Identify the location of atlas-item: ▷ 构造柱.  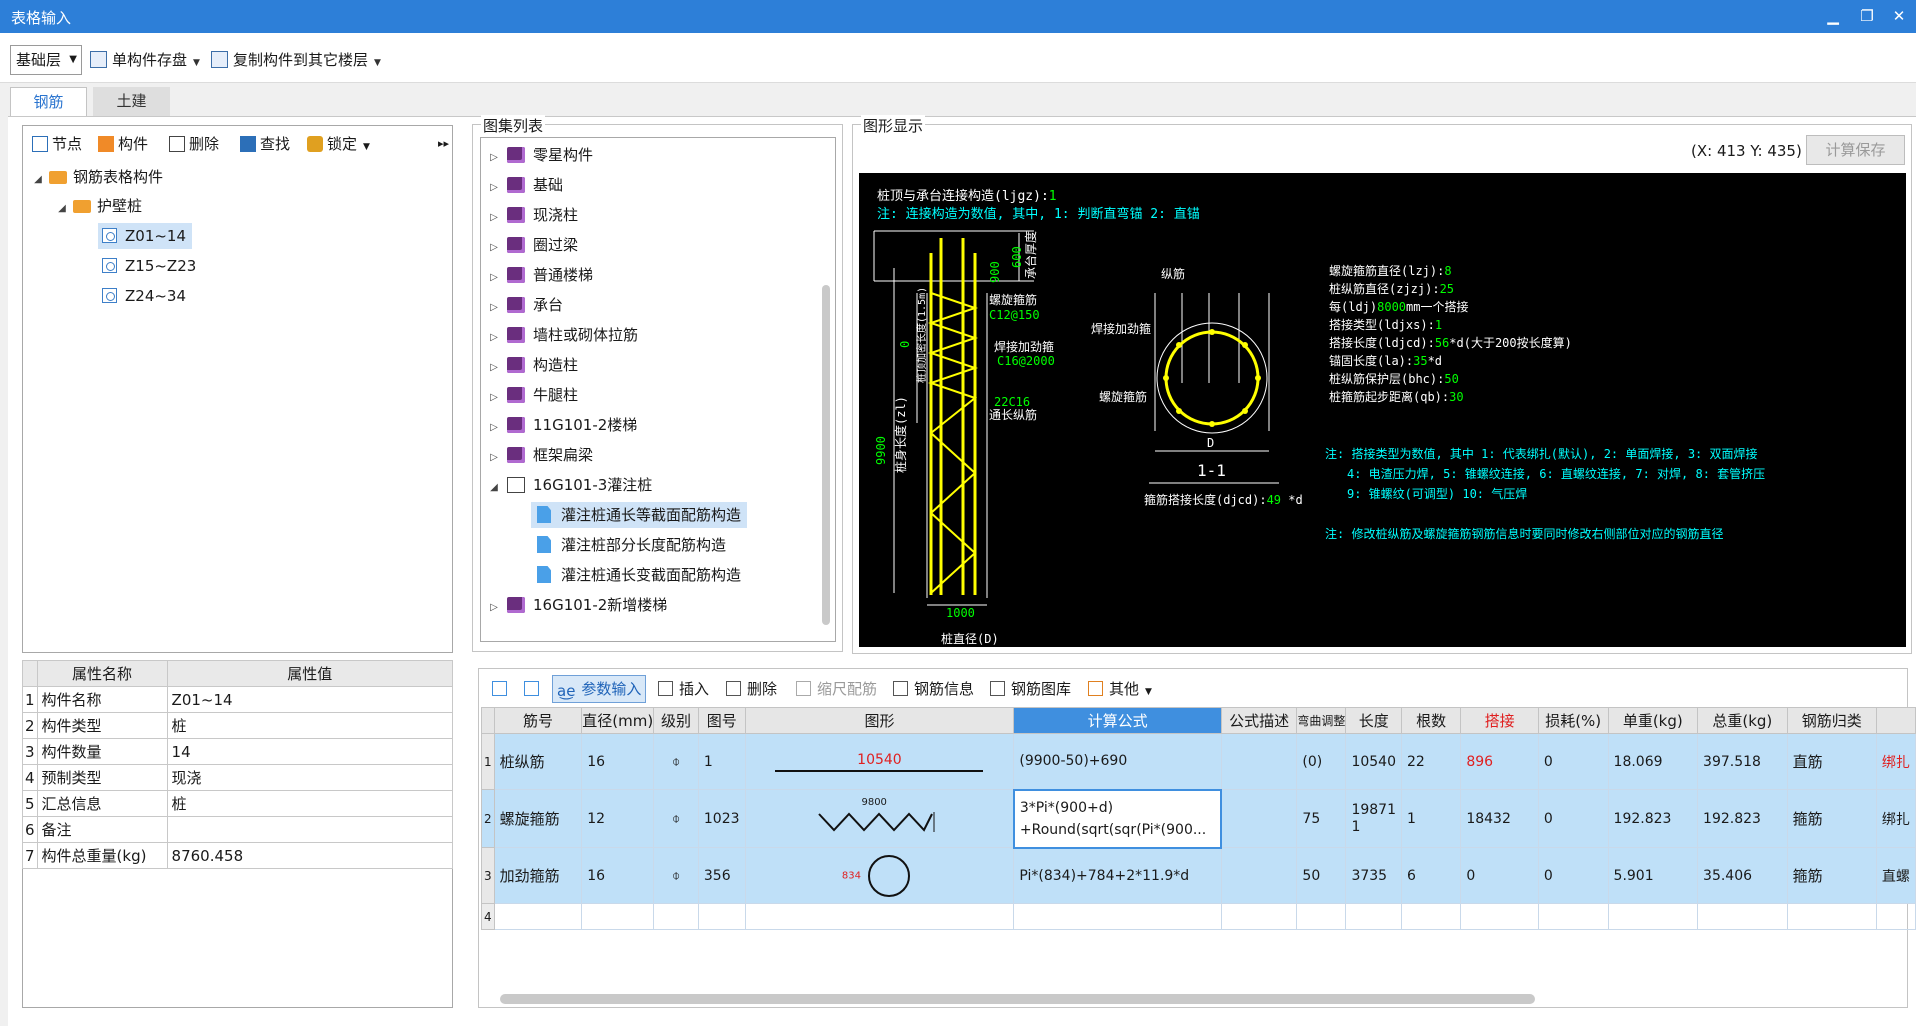
(532, 365).